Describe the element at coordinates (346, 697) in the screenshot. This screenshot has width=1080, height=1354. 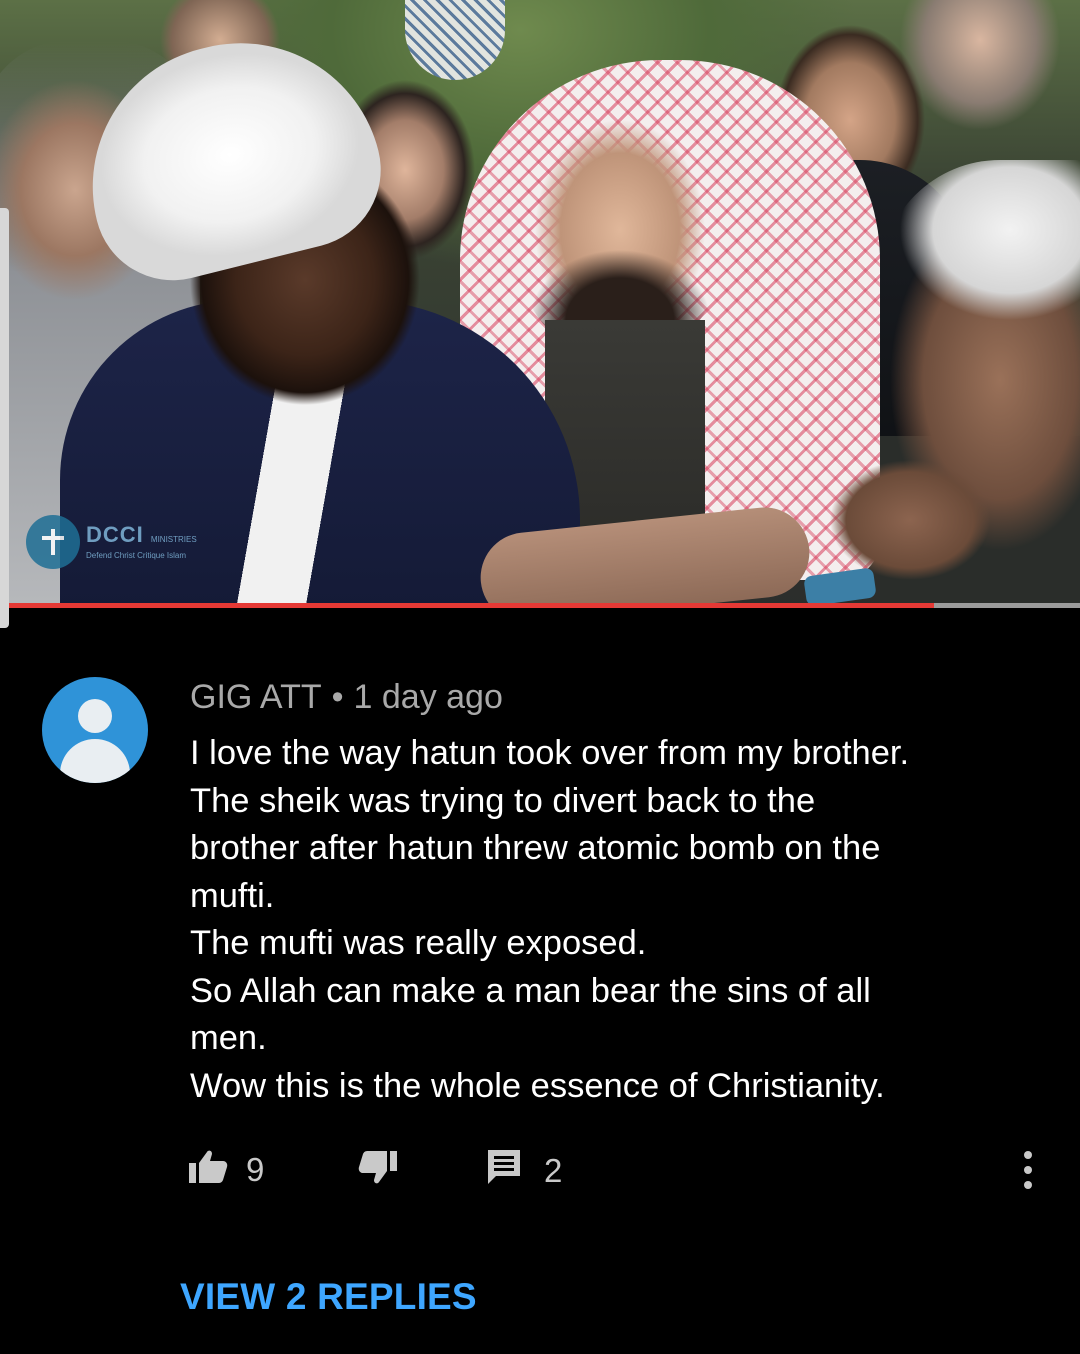
I see `comment-meta: GIG ATT • 1 day ago` at that location.